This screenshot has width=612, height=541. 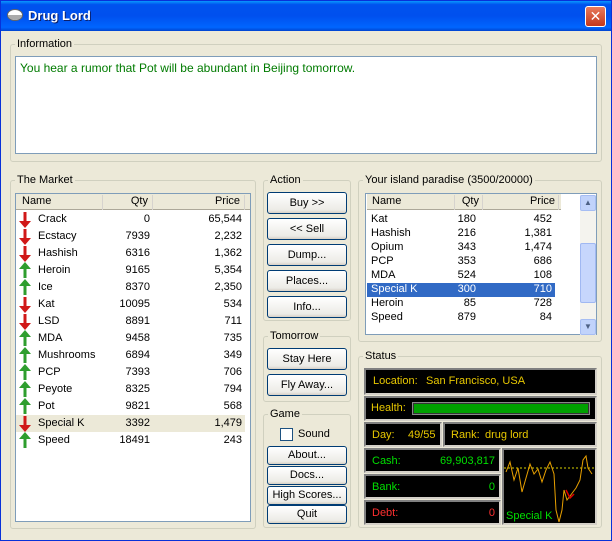 I want to click on market-row: Mushrooms 6894 349, so click(x=130, y=355).